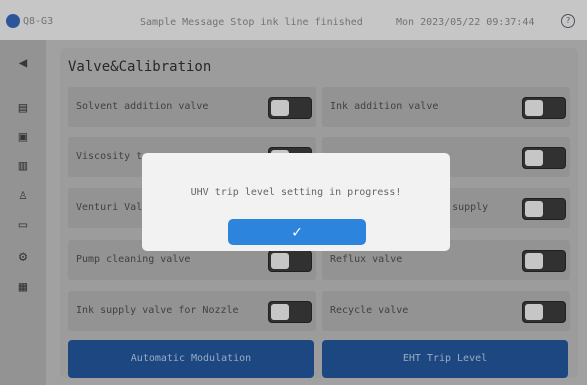 This screenshot has height=385, width=587. What do you see at coordinates (296, 192) in the screenshot?
I see `dialog-message: UHV trip level setting in progress!` at bounding box center [296, 192].